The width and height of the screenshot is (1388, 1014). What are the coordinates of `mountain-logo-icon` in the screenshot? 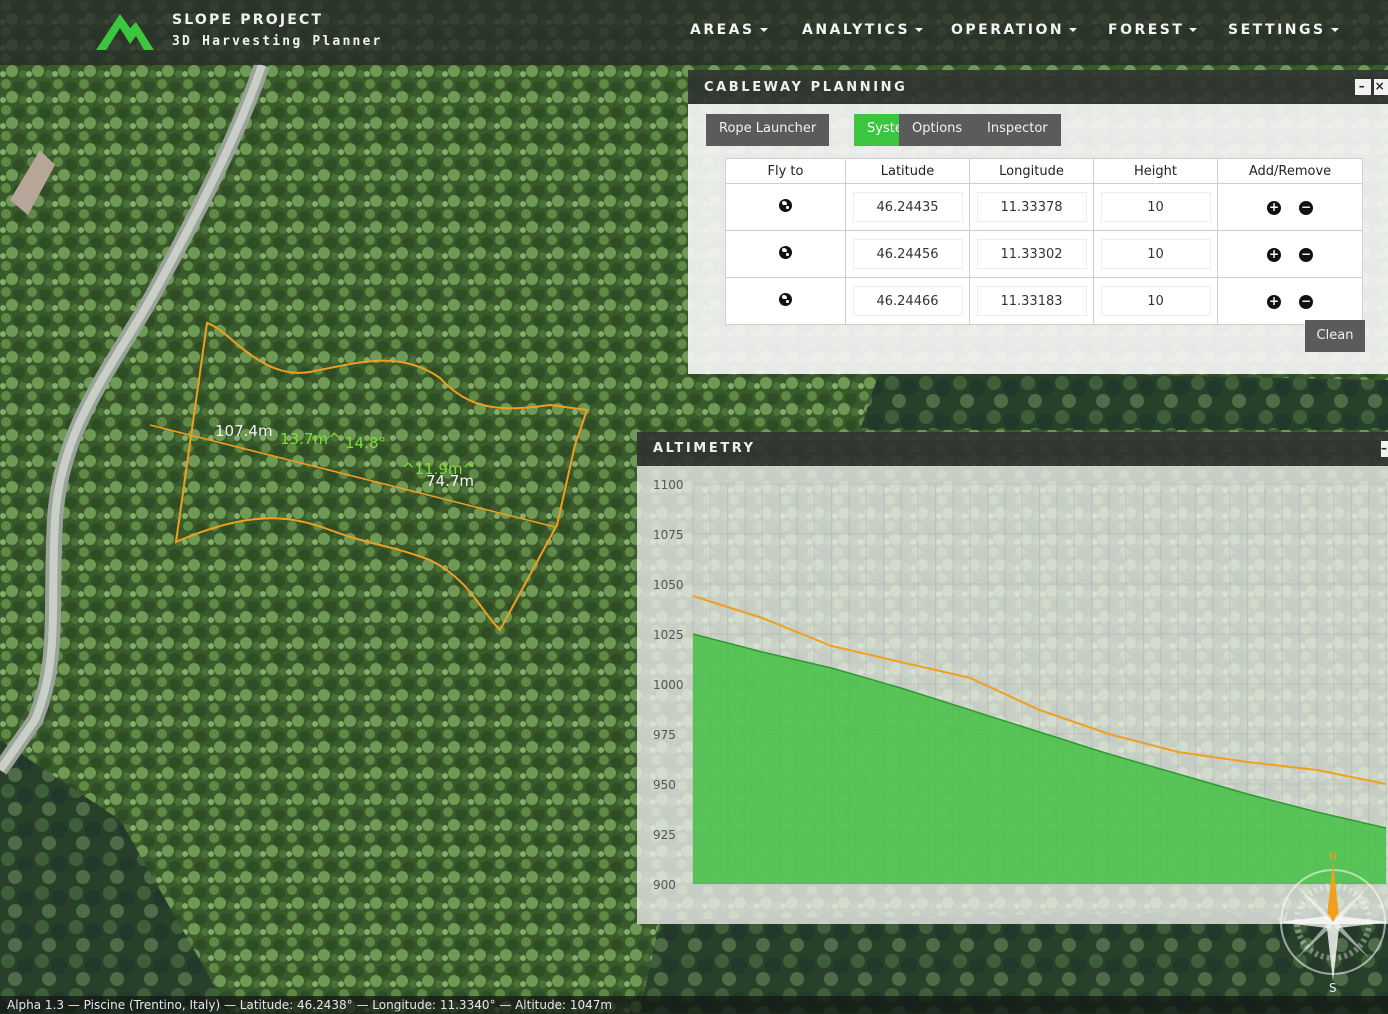 It's located at (125, 32).